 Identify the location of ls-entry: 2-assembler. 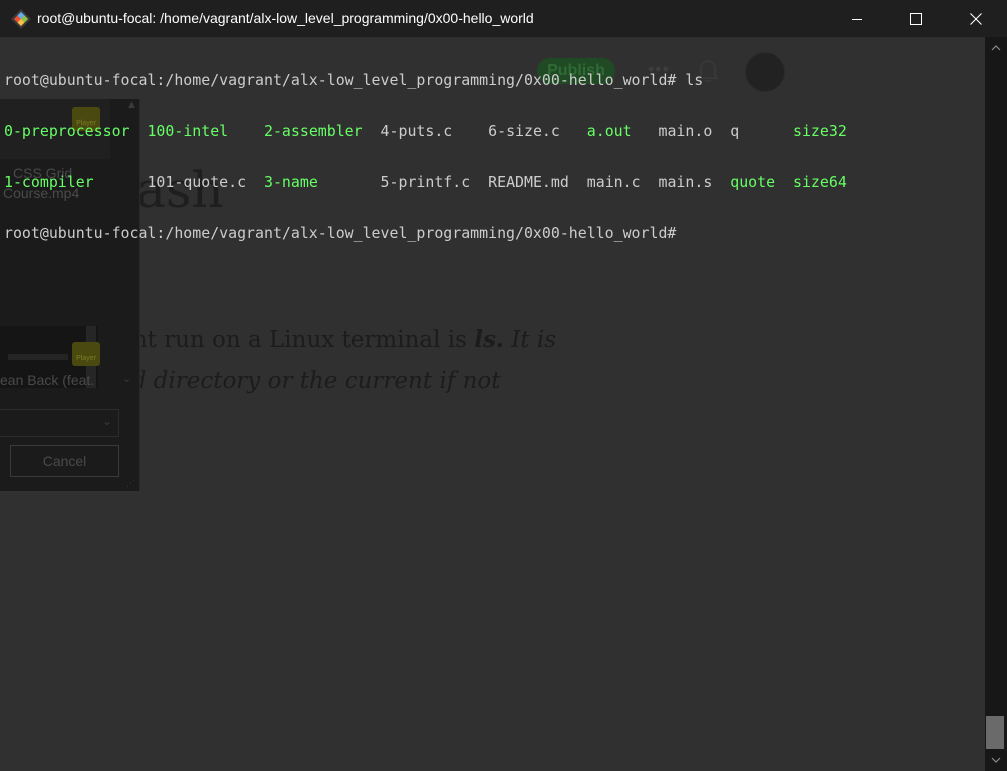
(322, 131).